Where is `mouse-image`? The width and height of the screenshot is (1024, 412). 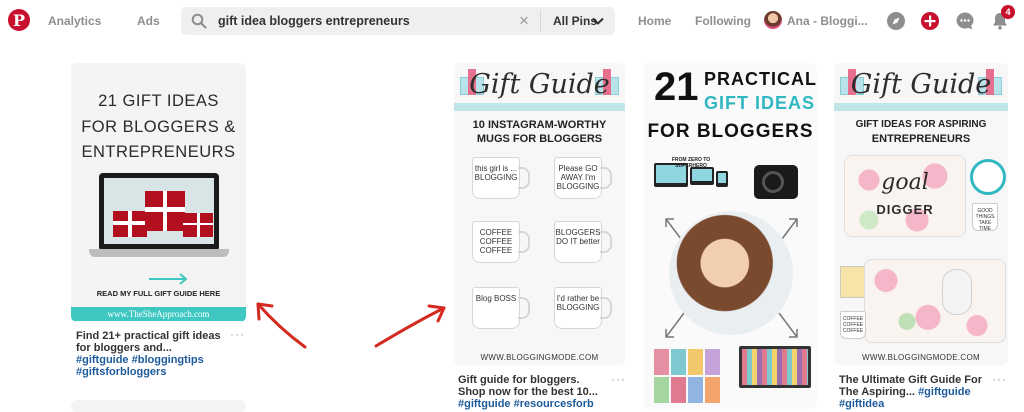 mouse-image is located at coordinates (957, 292).